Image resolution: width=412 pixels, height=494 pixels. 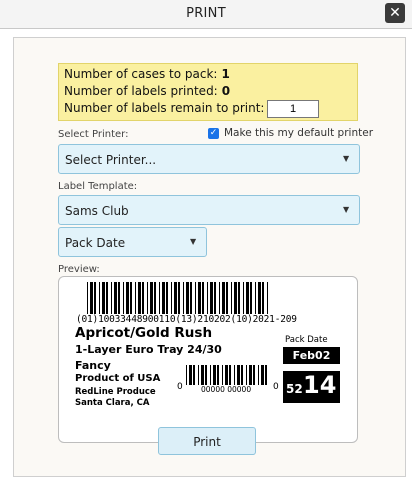 I want to click on window-title: PRINT, so click(x=206, y=13).